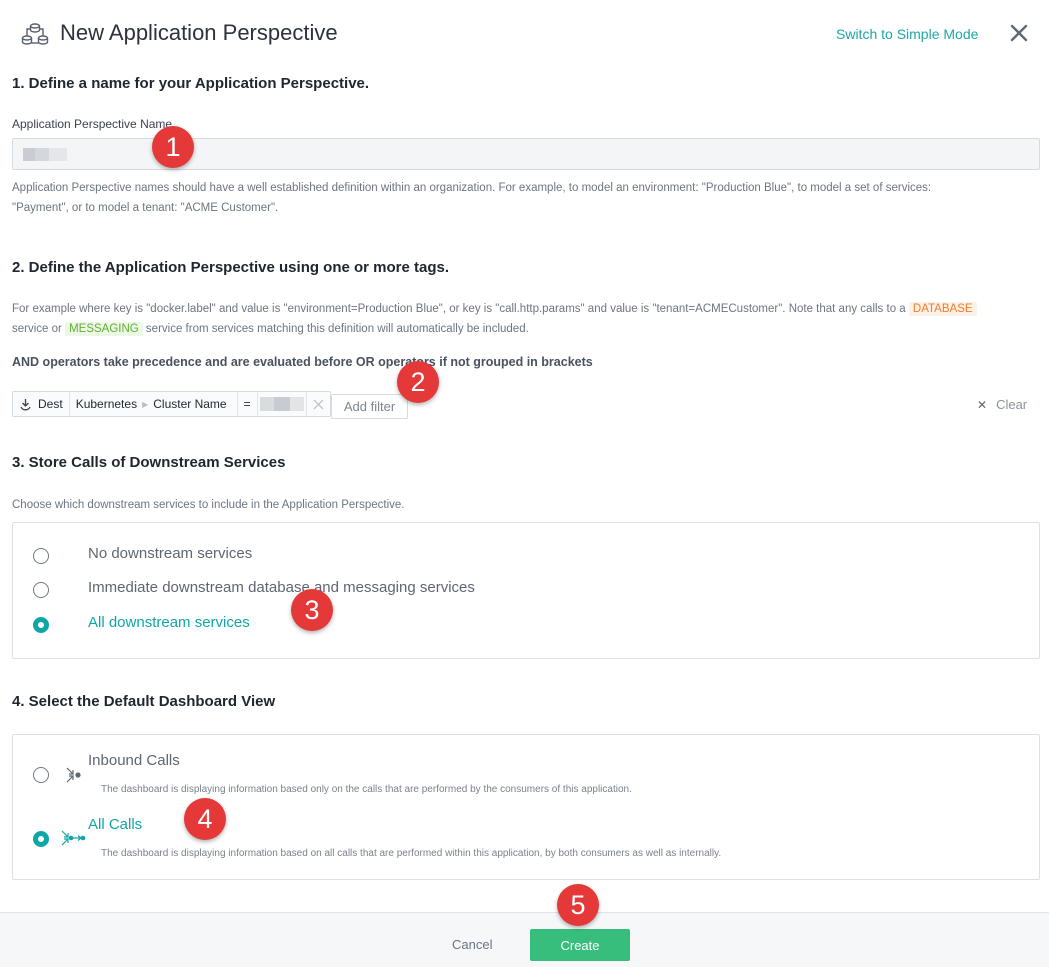 The width and height of the screenshot is (1049, 967). What do you see at coordinates (369, 406) in the screenshot?
I see `add-filter-button: Add filter` at bounding box center [369, 406].